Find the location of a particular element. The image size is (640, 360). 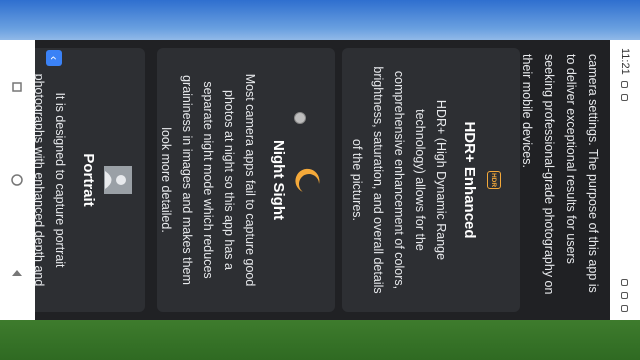

moon-icon is located at coordinates (307, 180).